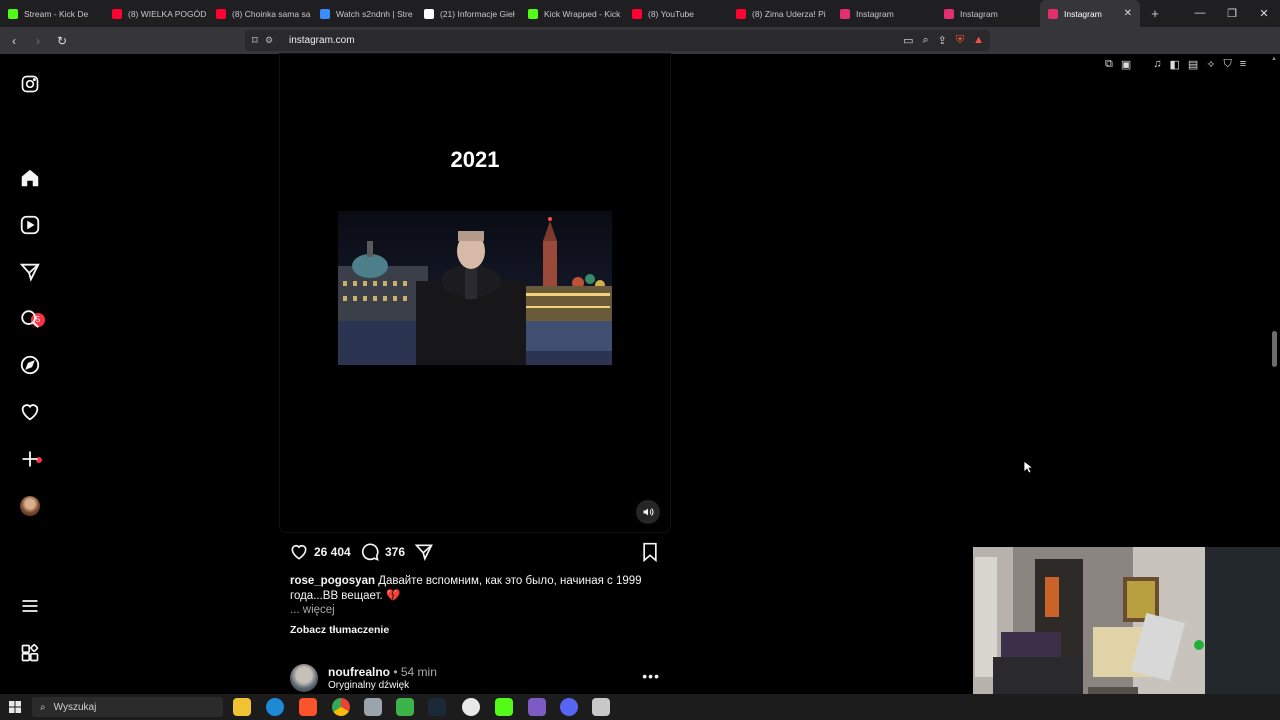 Image resolution: width=1280 pixels, height=720 pixels. I want to click on browser-tab: (21) Informacje Gieł, so click(468, 13).